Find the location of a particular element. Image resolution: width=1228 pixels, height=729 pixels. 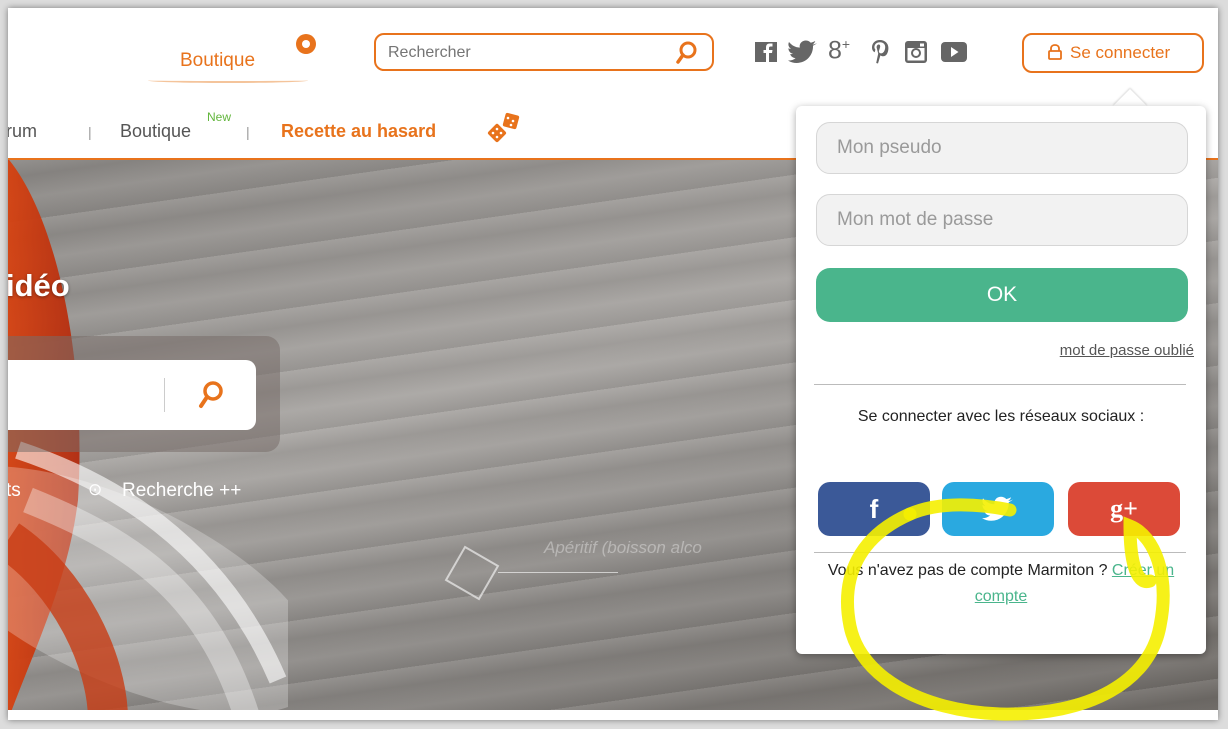

carousel-marker is located at coordinates (472, 573).